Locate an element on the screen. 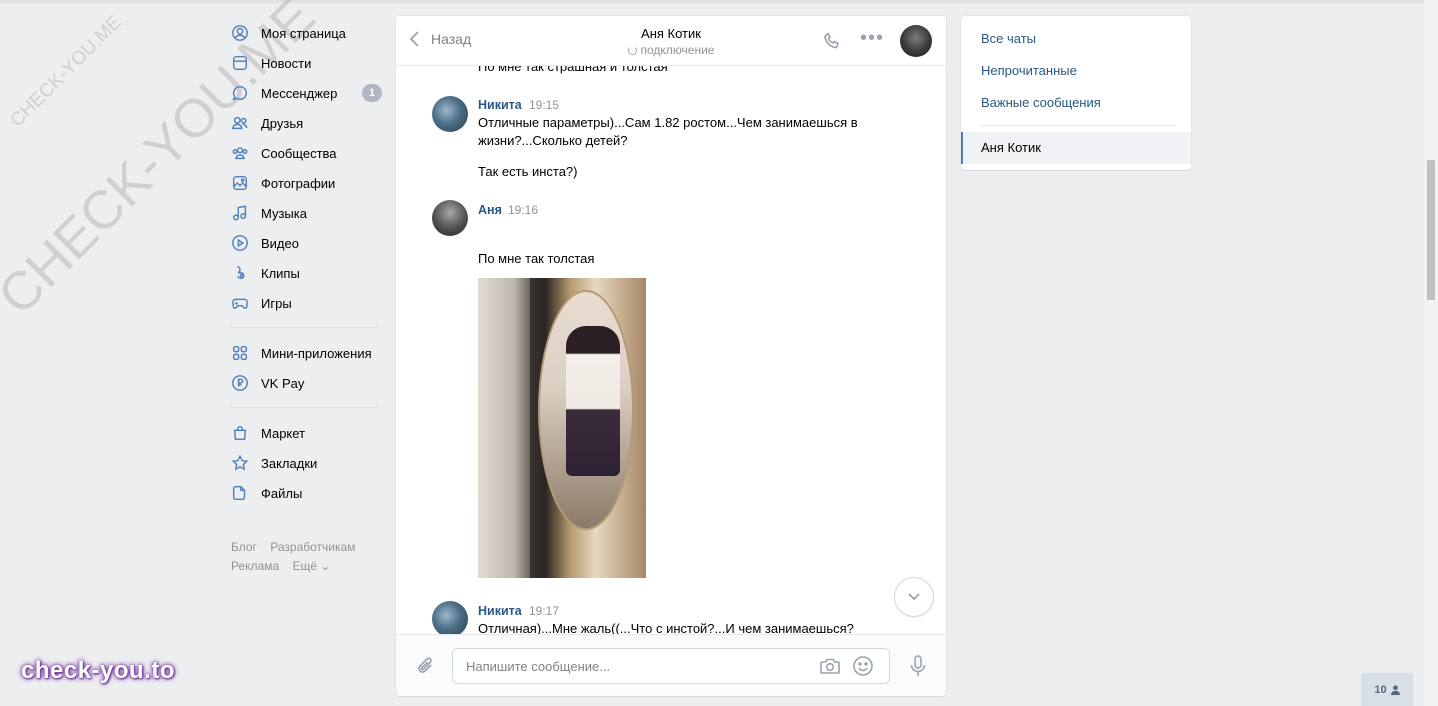  active-chat-label: Аня Котик is located at coordinates (1011, 147).